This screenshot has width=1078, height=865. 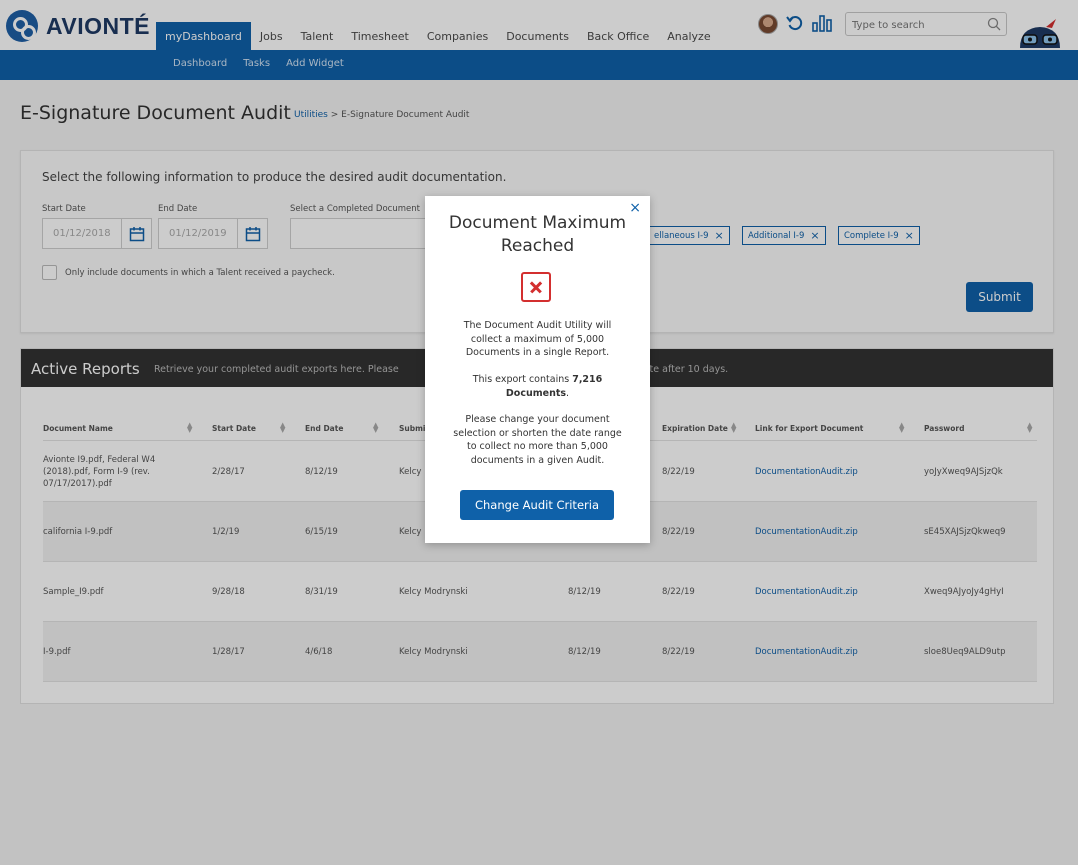 I want to click on count-prefix: This export contains, so click(x=522, y=379).